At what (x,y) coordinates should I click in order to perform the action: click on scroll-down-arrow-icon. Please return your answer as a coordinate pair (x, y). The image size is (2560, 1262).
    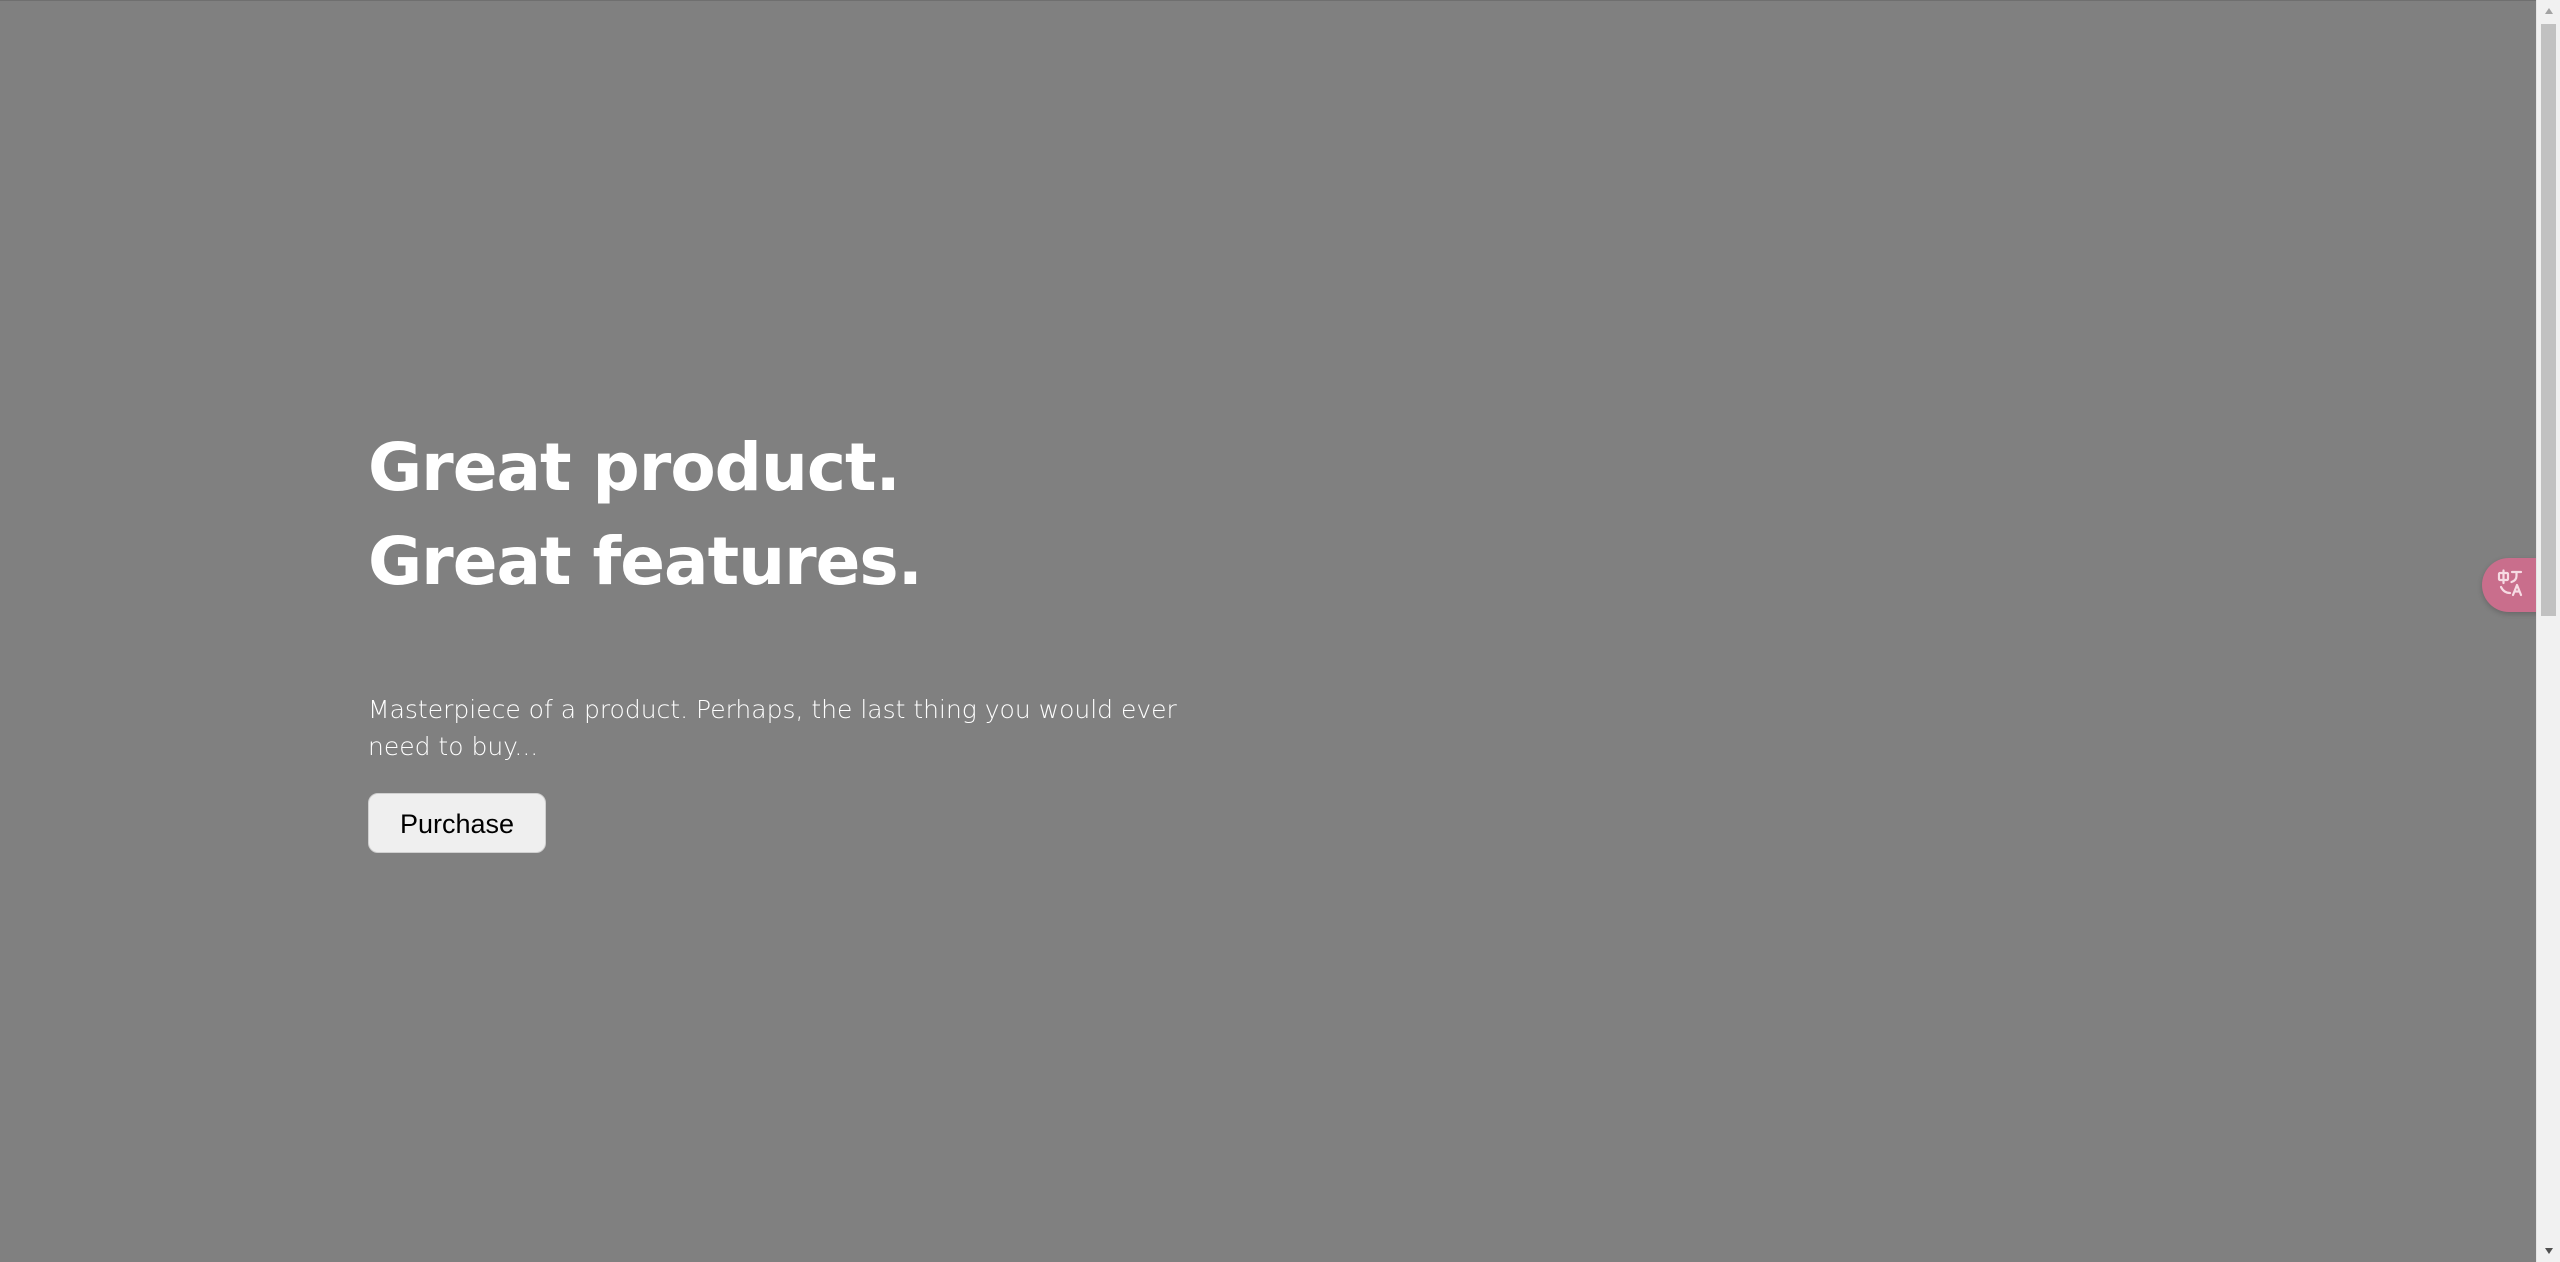
    Looking at the image, I should click on (2548, 1251).